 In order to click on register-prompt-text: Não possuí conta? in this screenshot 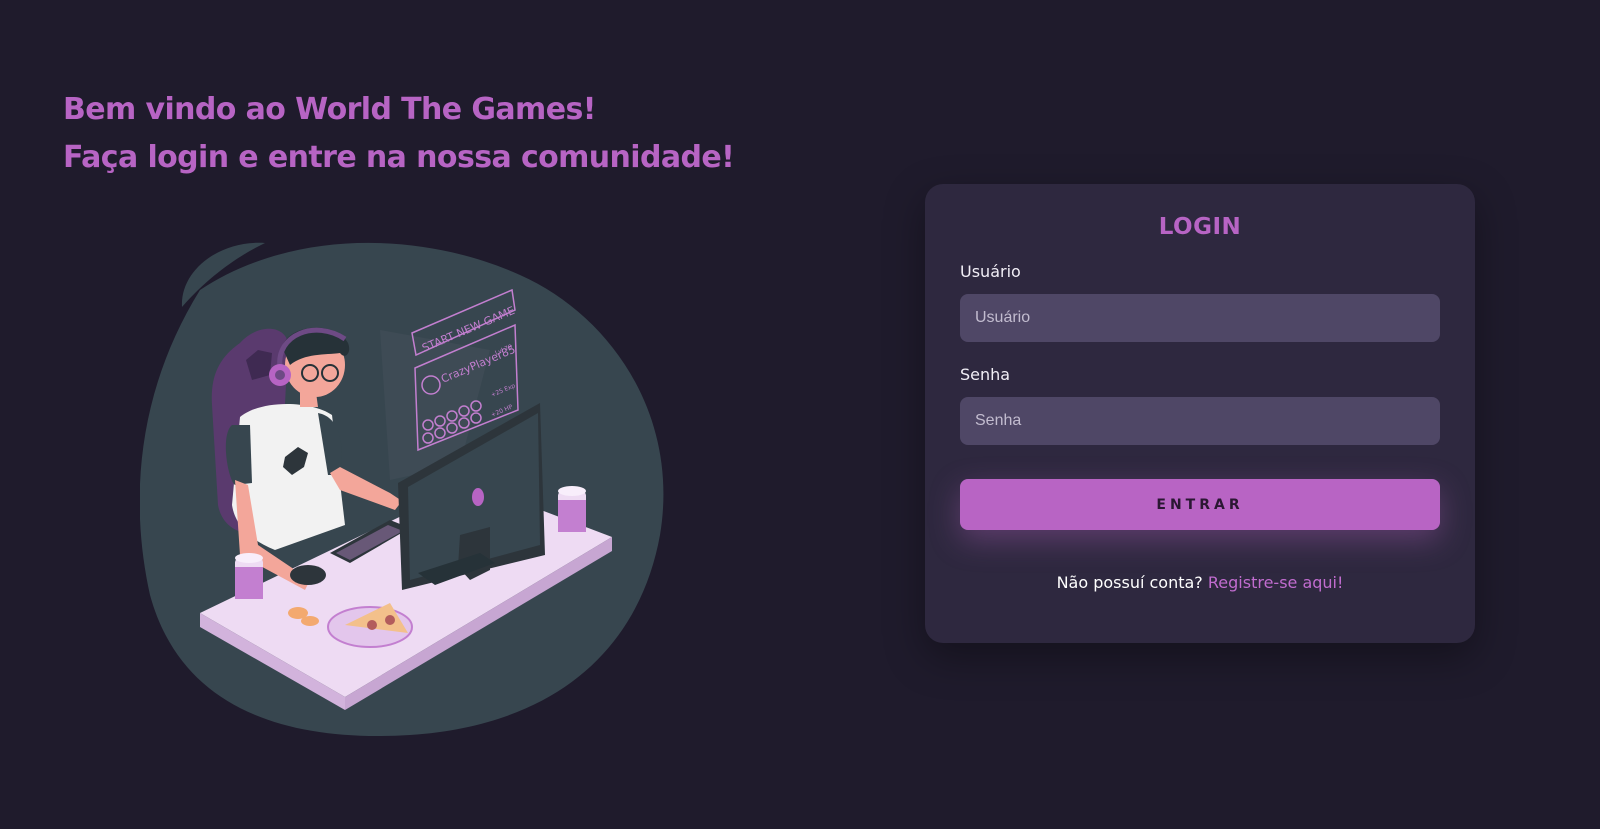, I will do `click(1132, 582)`.